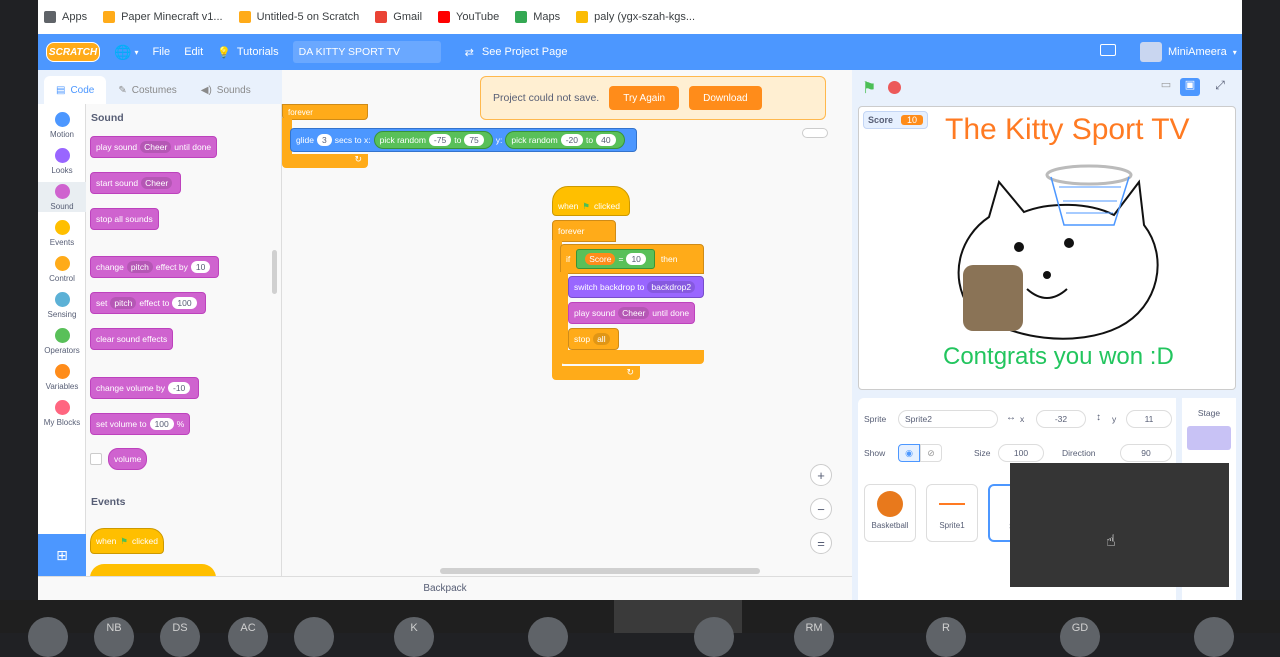 Image resolution: width=1280 pixels, height=657 pixels. I want to click on palette-scrollbar, so click(274, 272).